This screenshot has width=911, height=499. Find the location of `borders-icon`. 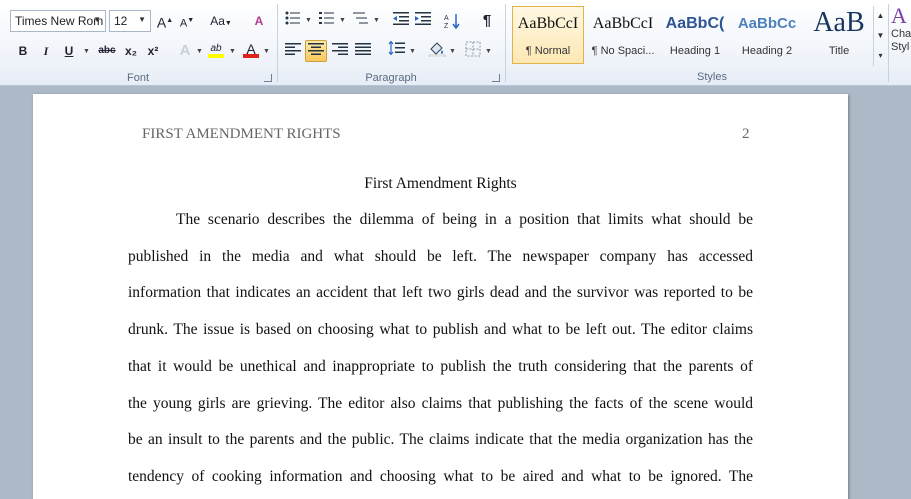

borders-icon is located at coordinates (473, 49).